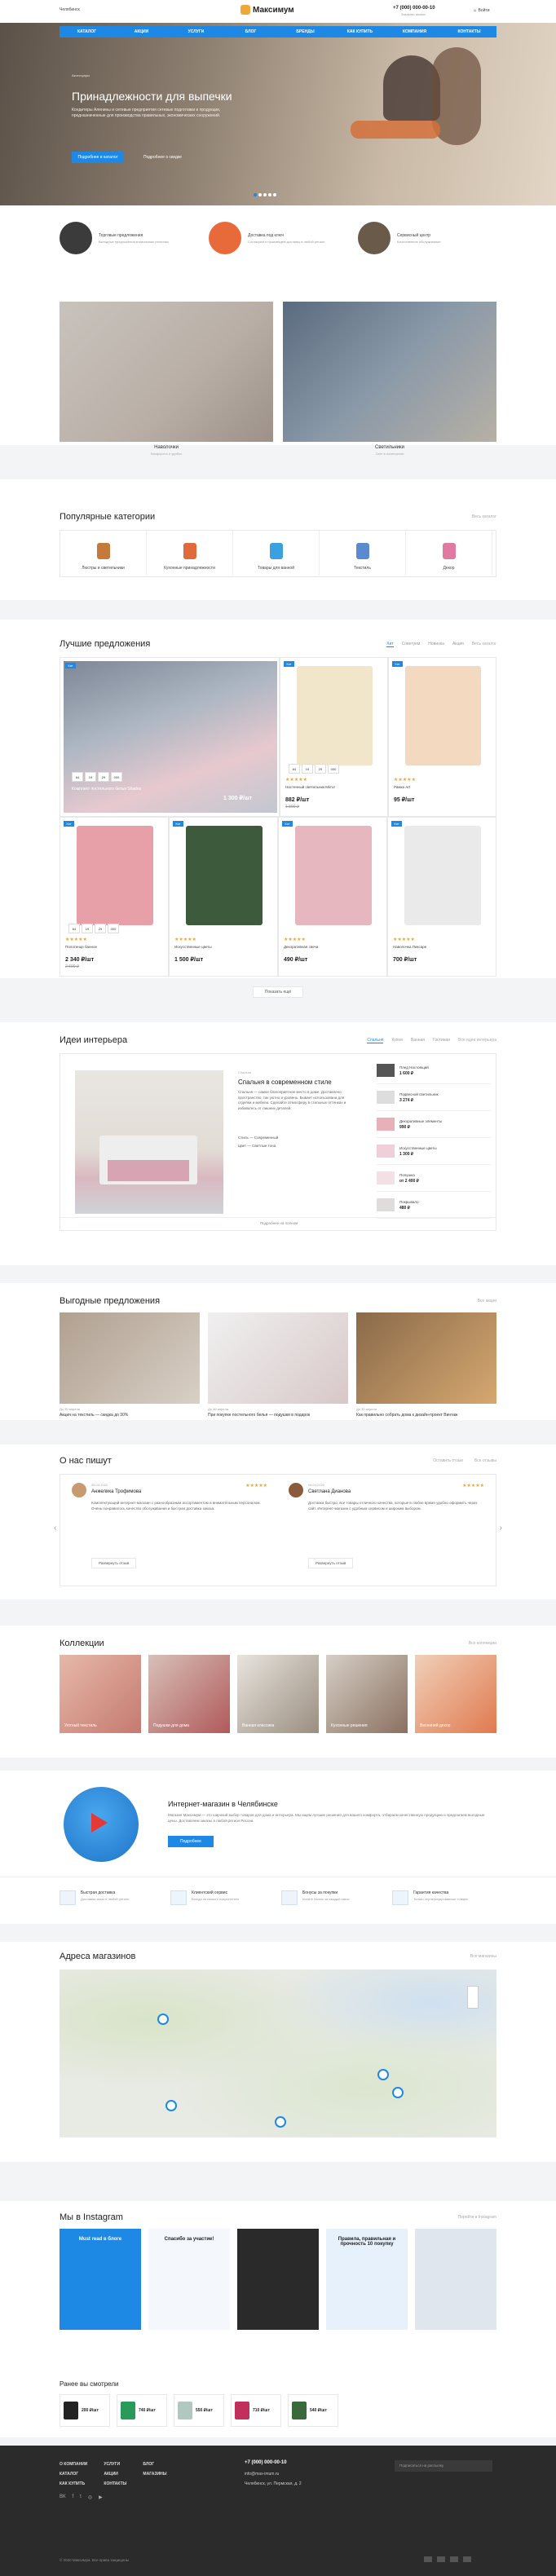 The width and height of the screenshot is (556, 2576). Describe the element at coordinates (199, 2410) in the screenshot. I see `viewed-item: 550 ₽/шт` at that location.